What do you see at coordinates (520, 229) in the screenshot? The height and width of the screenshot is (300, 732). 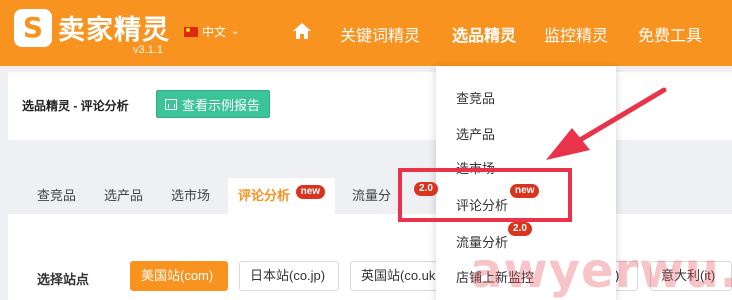 I see `dropdown-v2-badge: 2.0` at bounding box center [520, 229].